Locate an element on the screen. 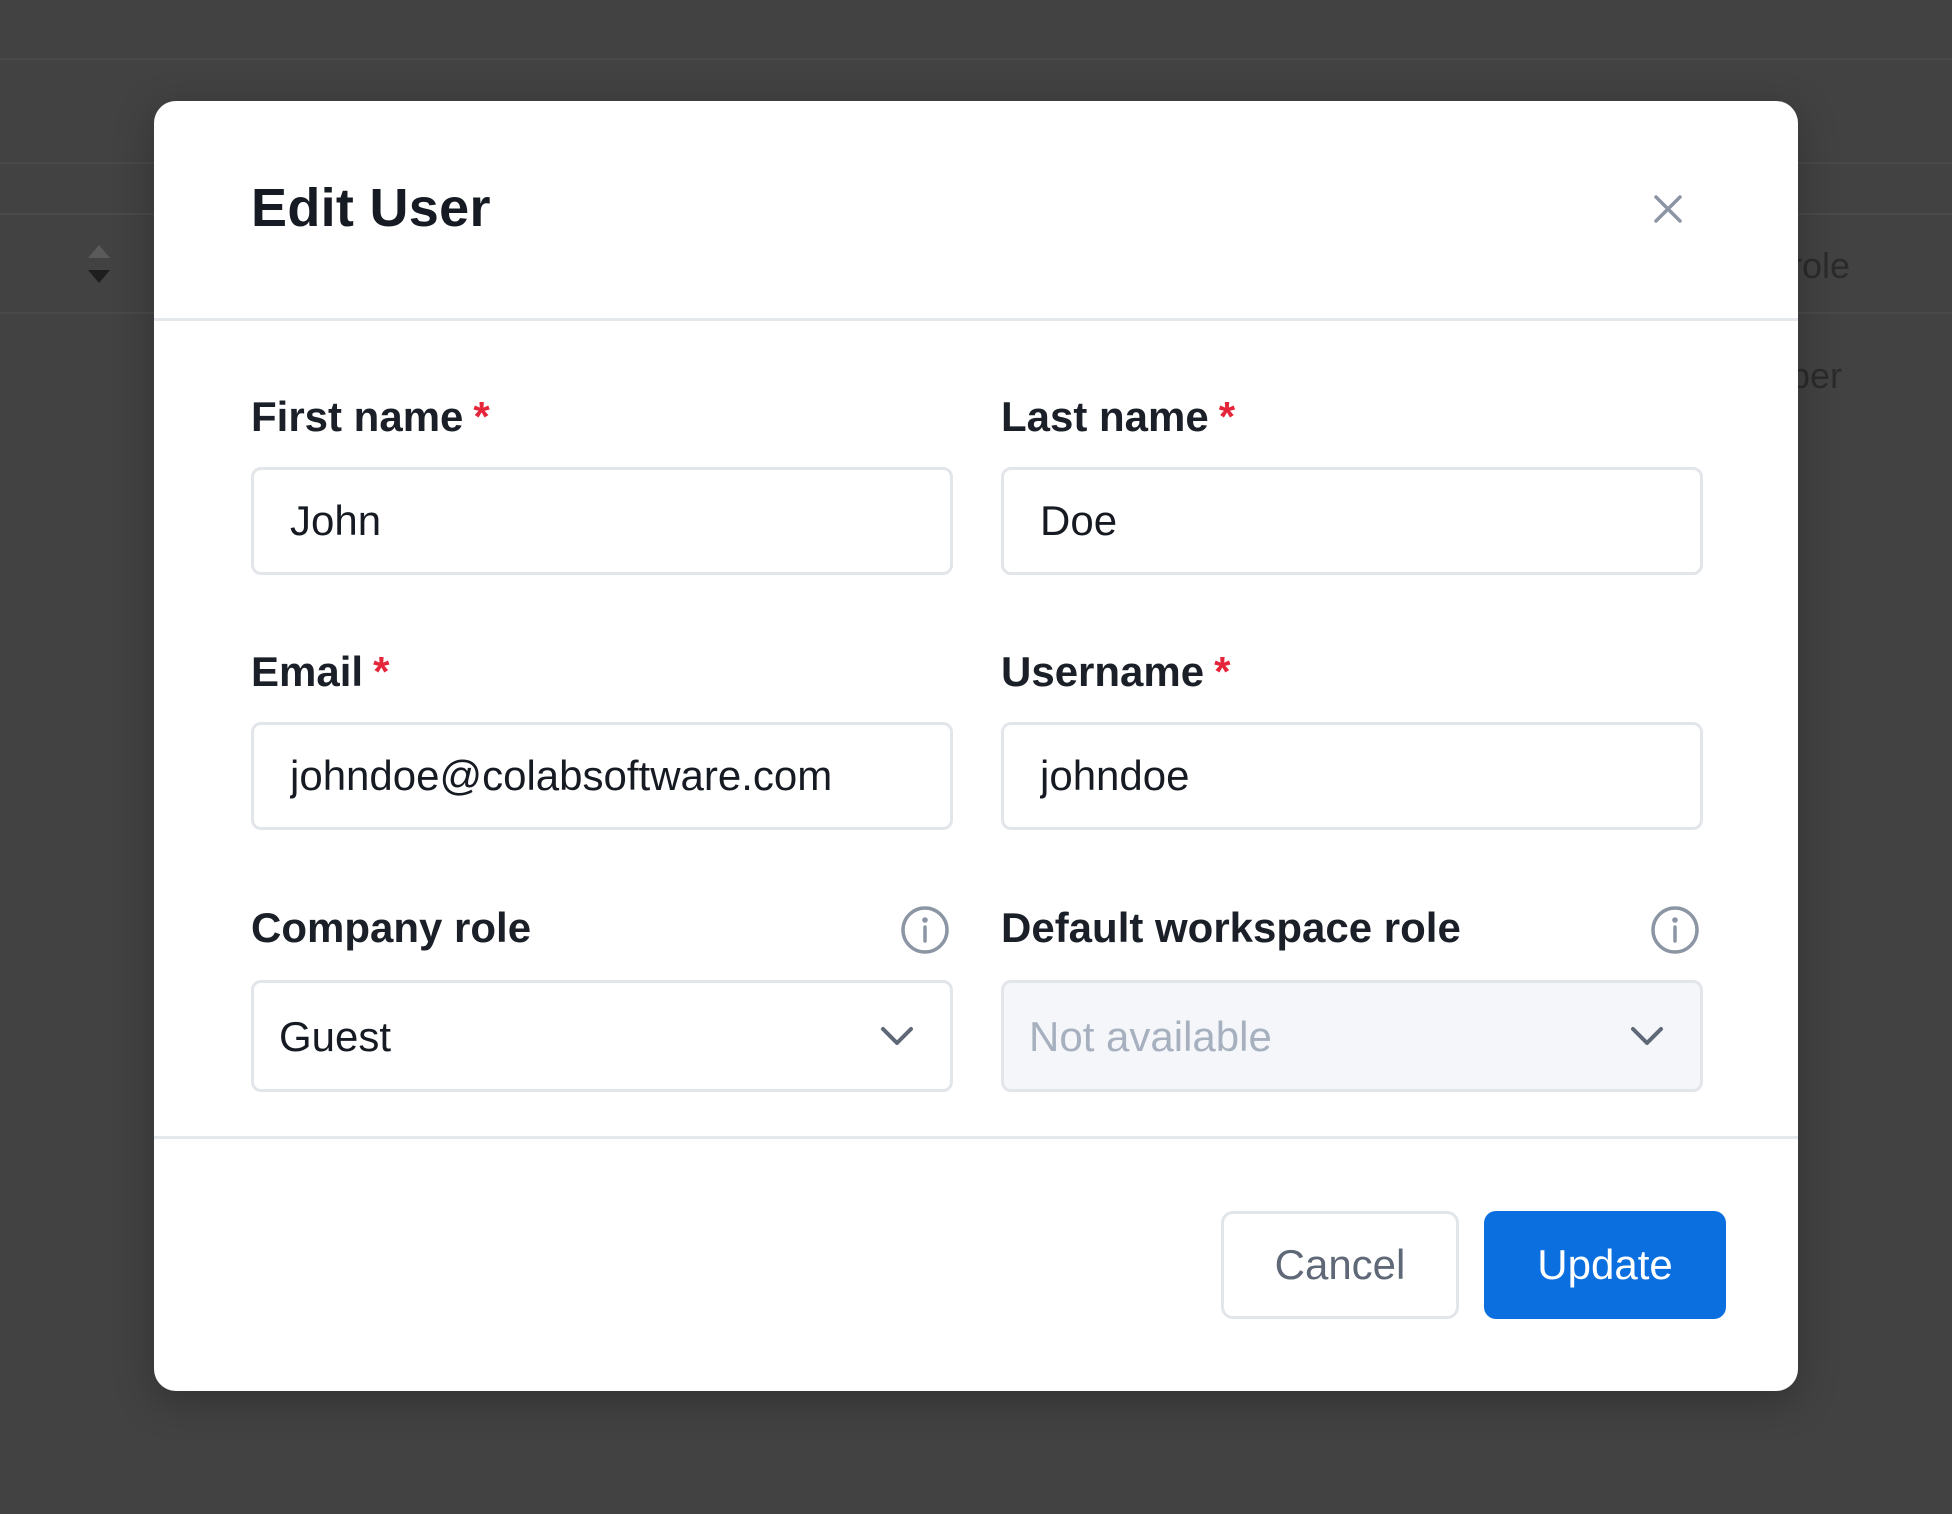  company-role-select: Guest is located at coordinates (602, 1036).